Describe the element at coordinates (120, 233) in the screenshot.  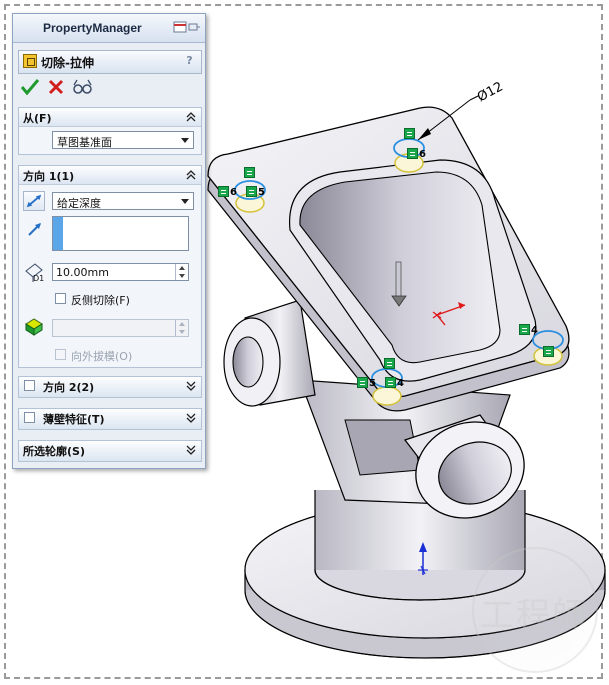
I see `direction-vector-list` at that location.